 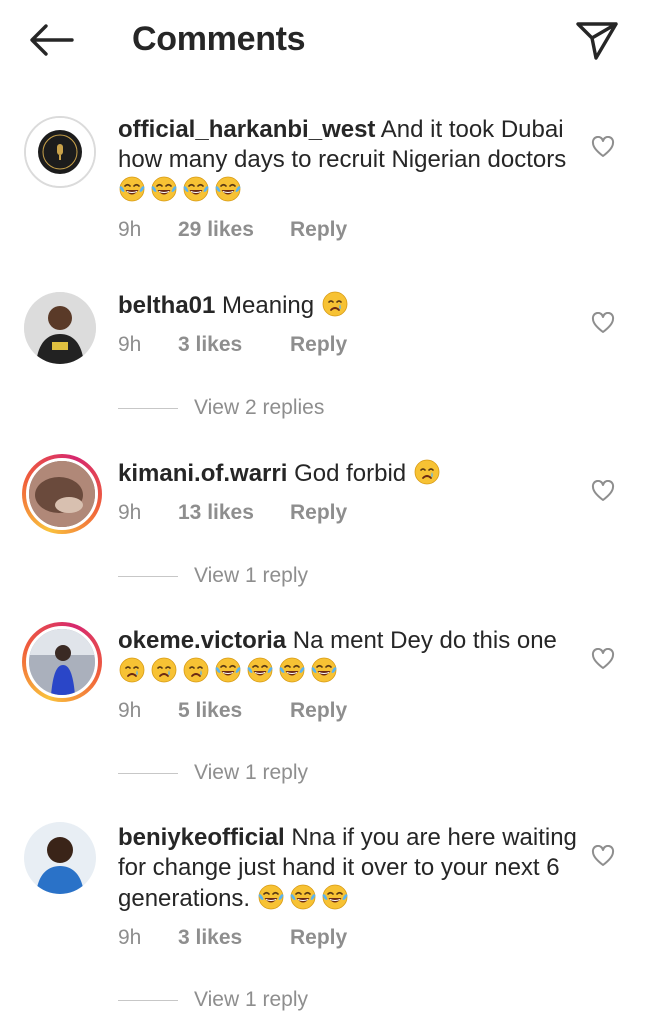 I want to click on comment-username: official_harkanbi_west, so click(x=246, y=129).